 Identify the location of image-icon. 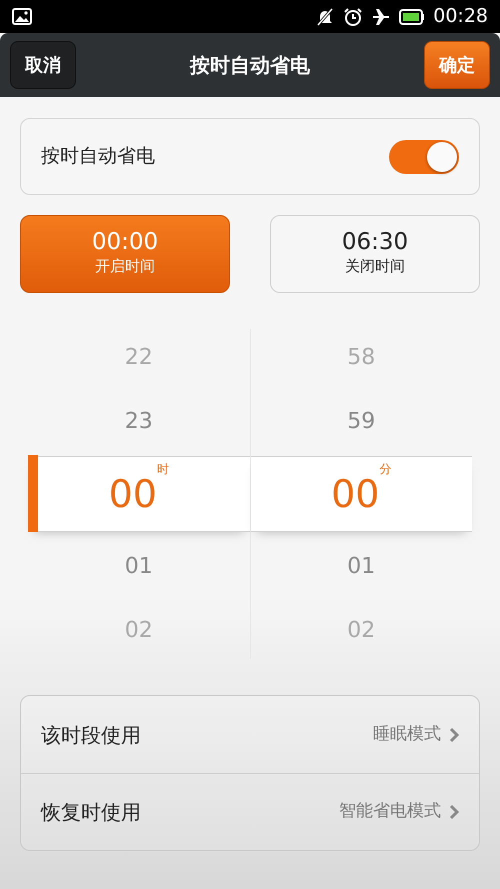
(22, 16).